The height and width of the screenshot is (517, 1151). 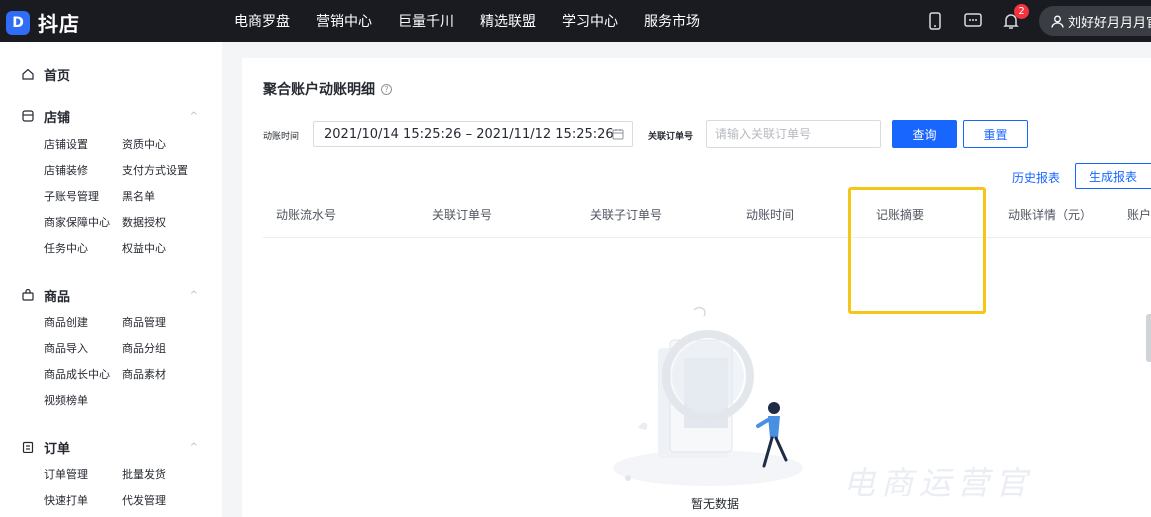 What do you see at coordinates (144, 248) in the screenshot?
I see `sidebar-item-rights-center: 权益中心` at bounding box center [144, 248].